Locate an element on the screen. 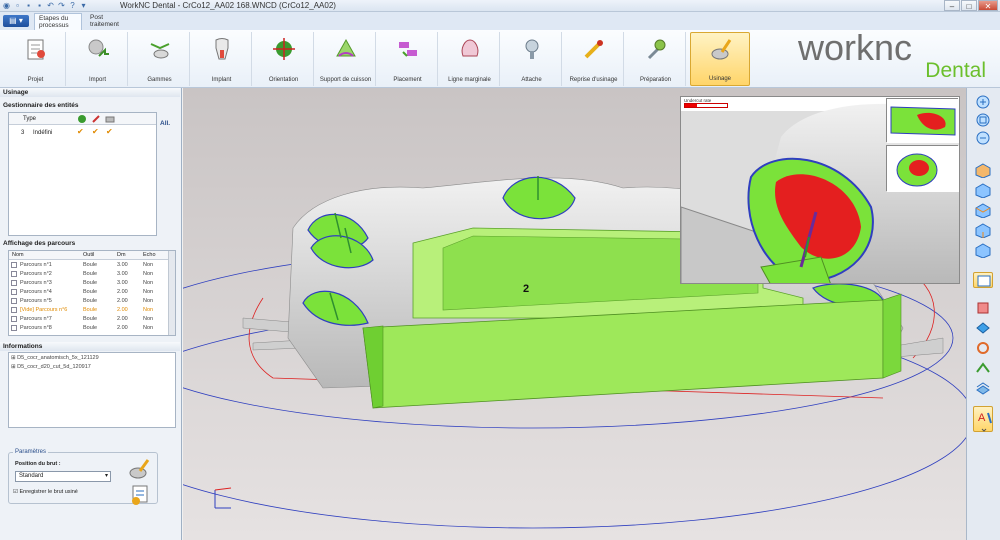  toolpath-name-cell: [Vide] Parcours n°6 is located at coordinates (44, 310).